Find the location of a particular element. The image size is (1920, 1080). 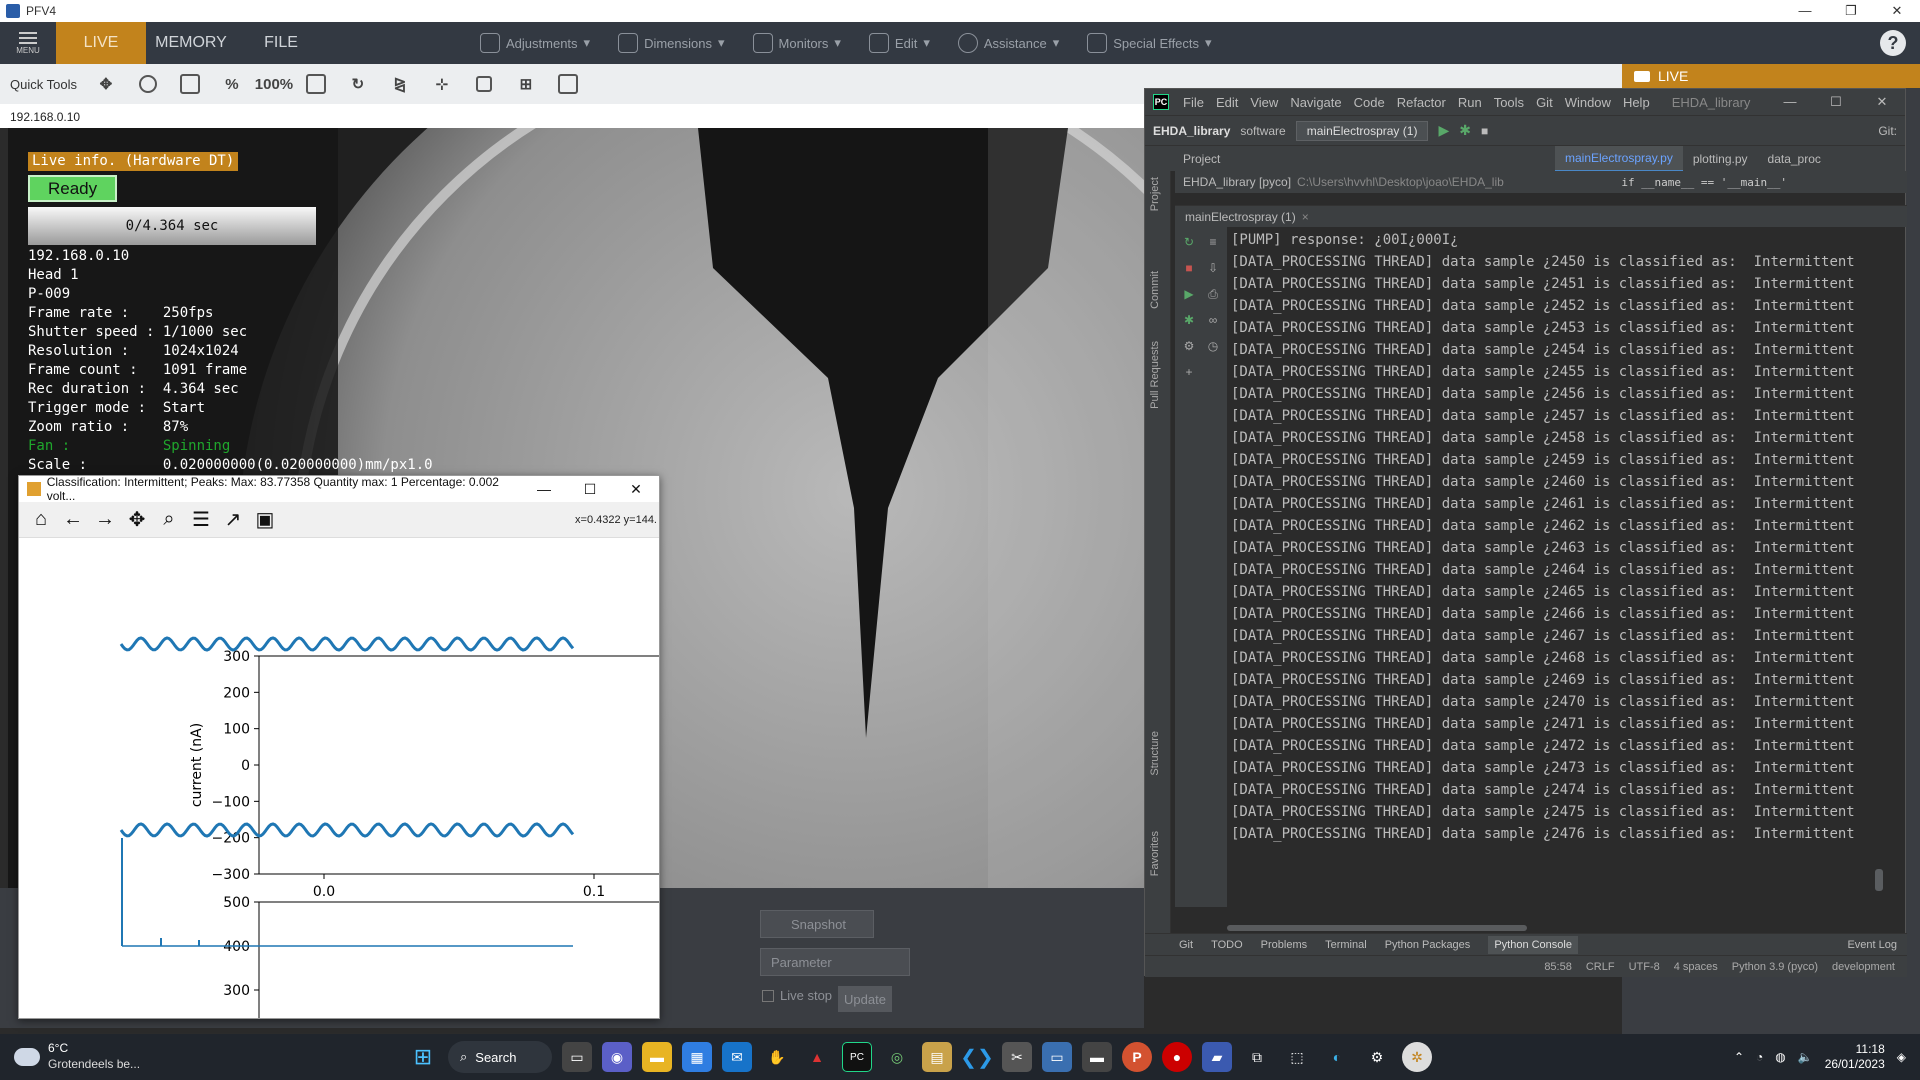

split-2-icon is located at coordinates (568, 84).